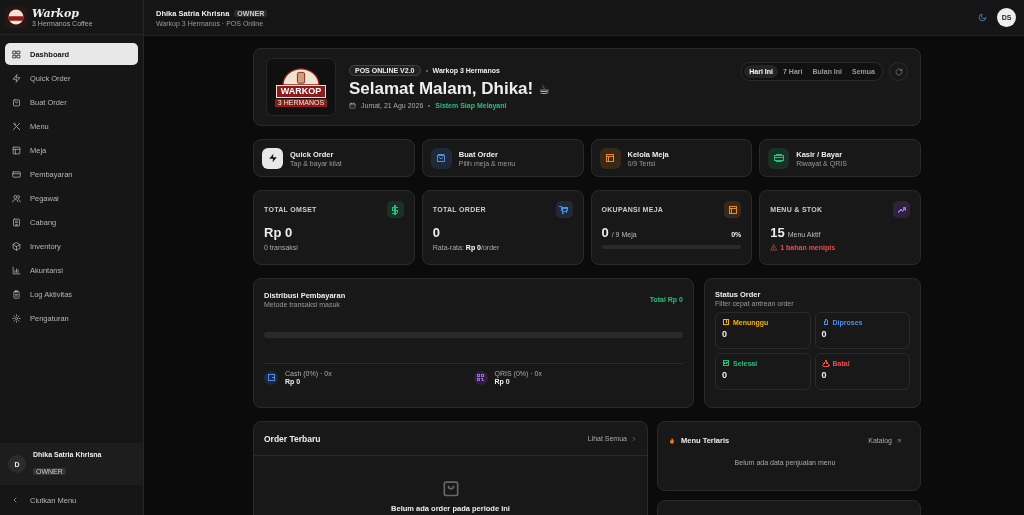  I want to click on warning-icon, so click(774, 247).